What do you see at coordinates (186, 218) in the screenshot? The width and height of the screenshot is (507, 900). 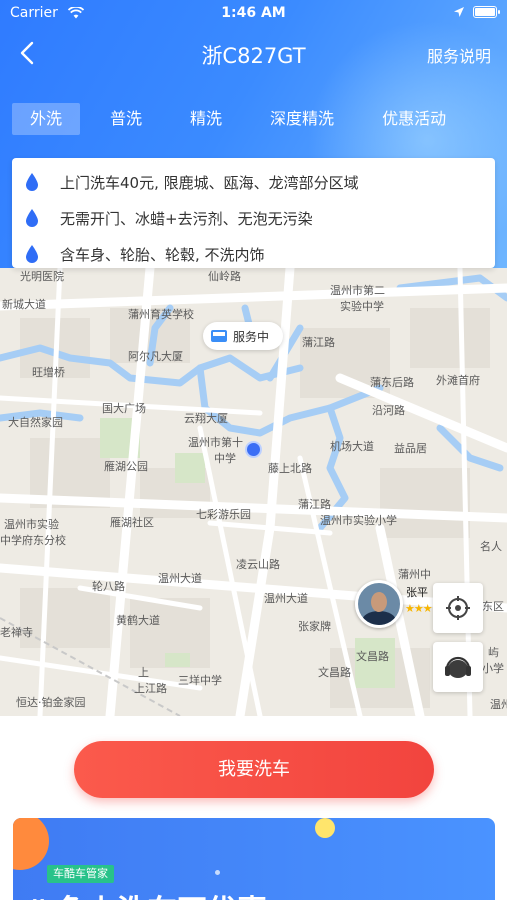 I see `info-text: 无需开门、冰蜡+去污剂、无泡无污染` at bounding box center [186, 218].